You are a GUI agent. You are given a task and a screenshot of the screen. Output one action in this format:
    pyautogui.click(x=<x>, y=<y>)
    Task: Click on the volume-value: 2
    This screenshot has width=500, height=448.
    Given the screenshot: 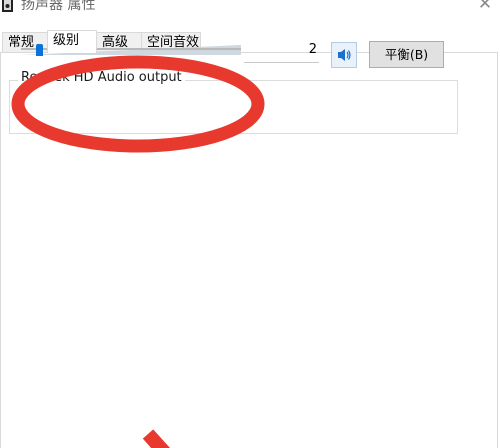 What is the action you would take?
    pyautogui.click(x=312, y=49)
    